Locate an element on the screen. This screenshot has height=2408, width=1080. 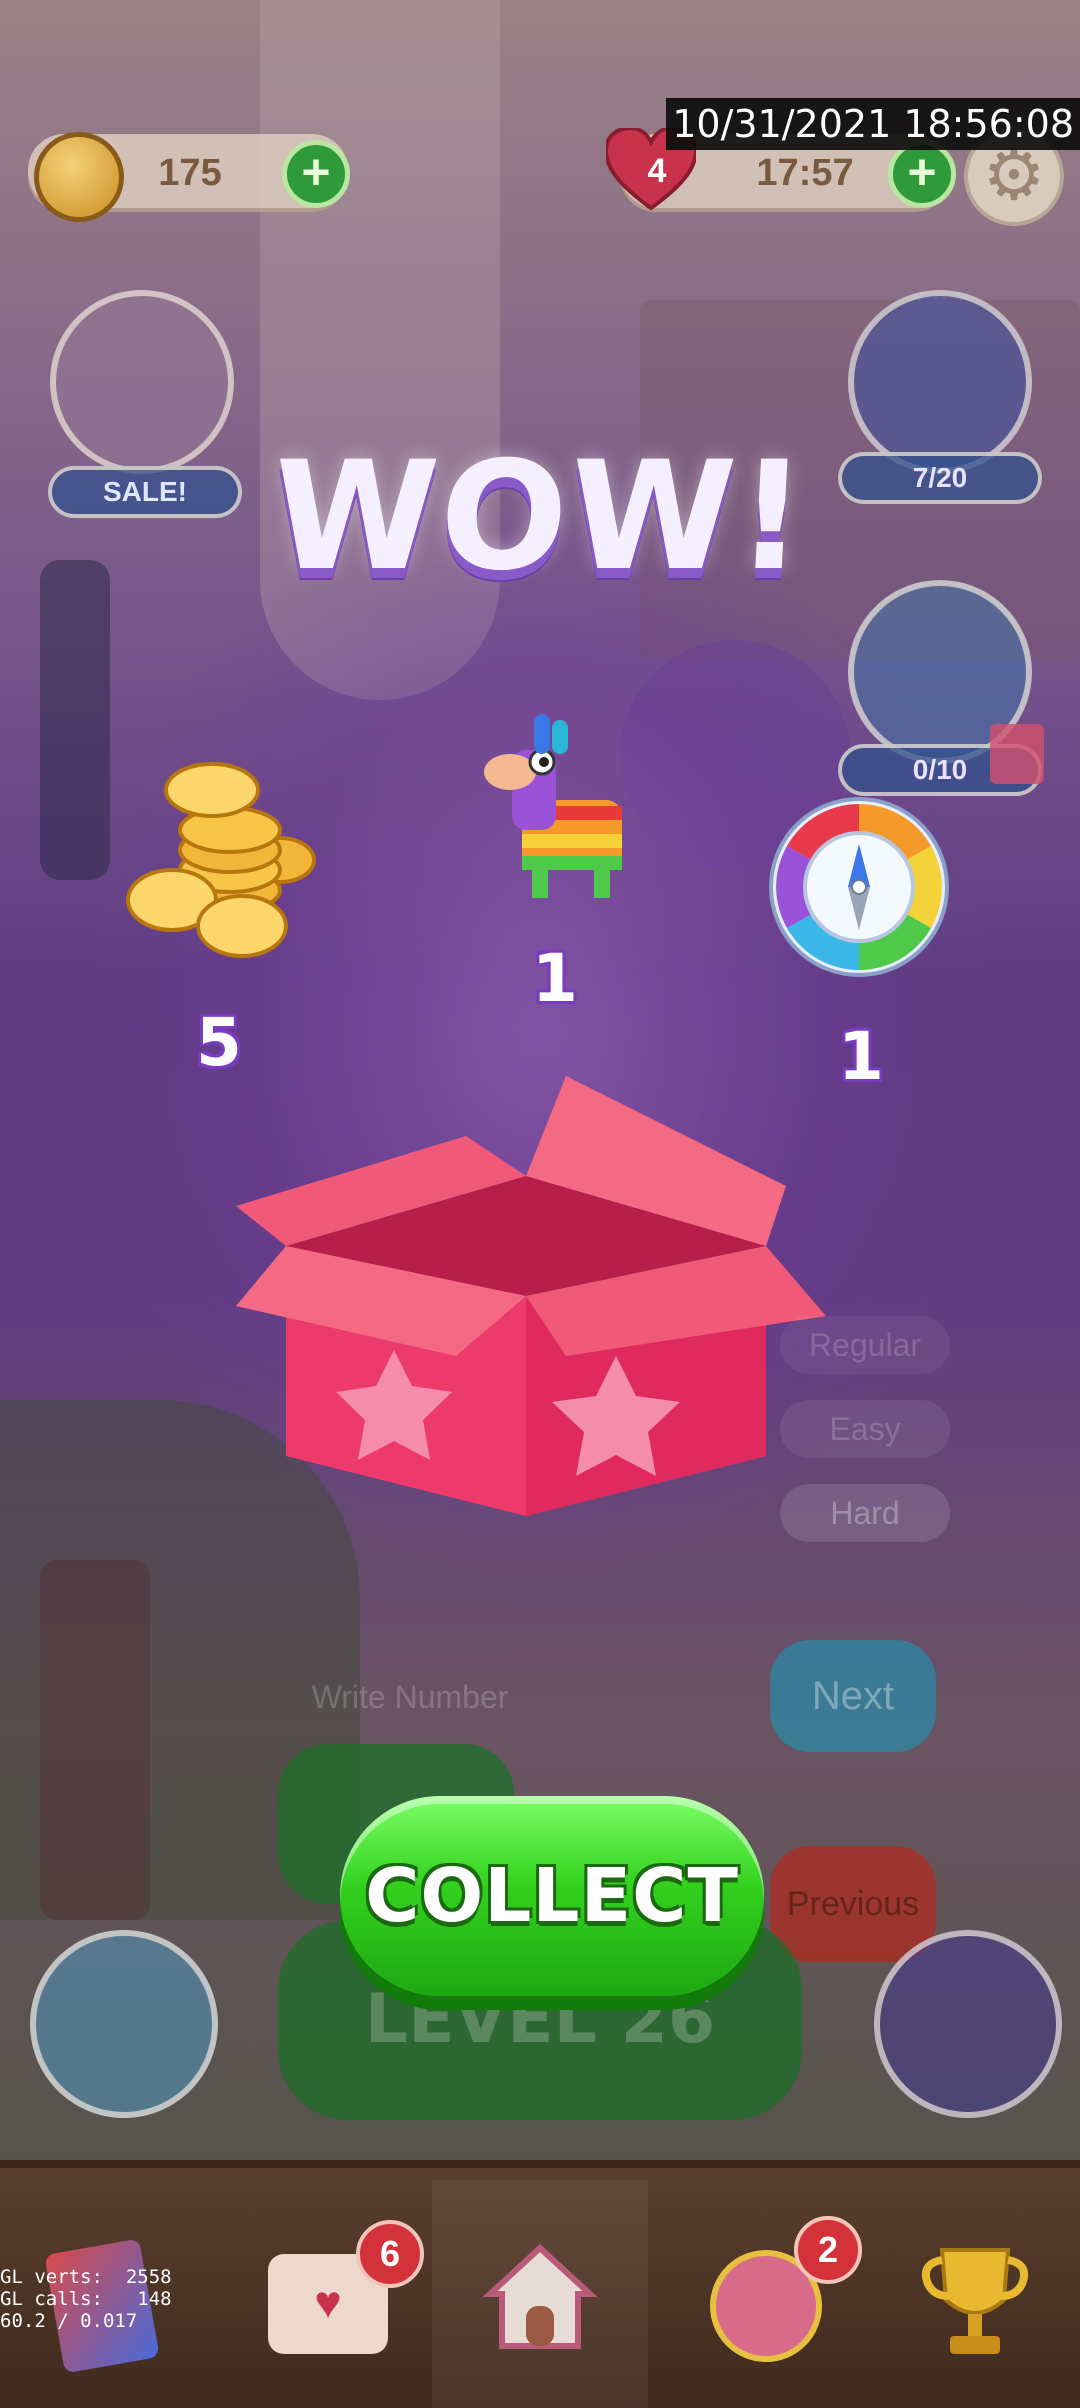
collect-button: COLLECT is located at coordinates (552, 1896).